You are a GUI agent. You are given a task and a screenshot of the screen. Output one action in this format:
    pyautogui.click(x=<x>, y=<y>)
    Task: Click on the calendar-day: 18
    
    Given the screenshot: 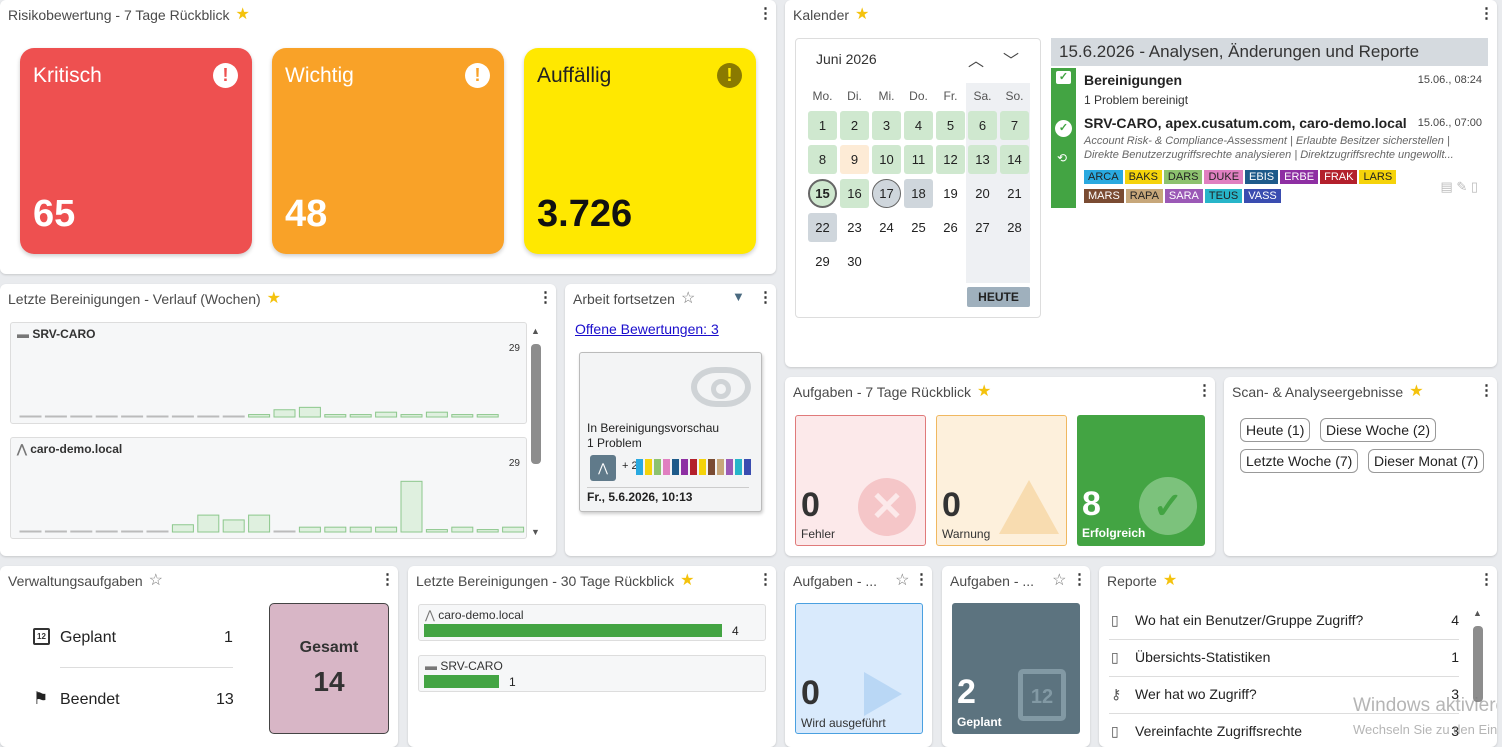 What is the action you would take?
    pyautogui.click(x=918, y=193)
    